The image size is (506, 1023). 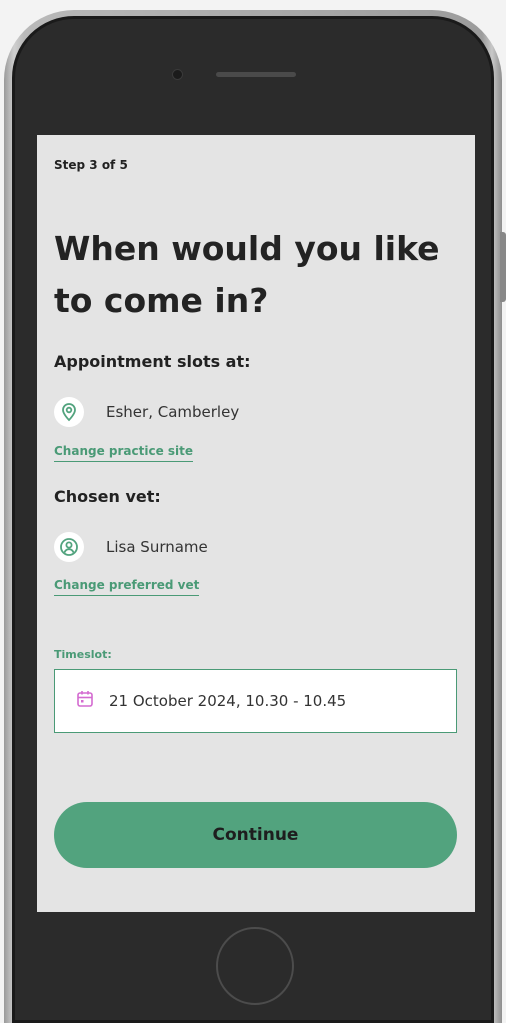 I want to click on site-name: Esher, Camberley, so click(x=173, y=412).